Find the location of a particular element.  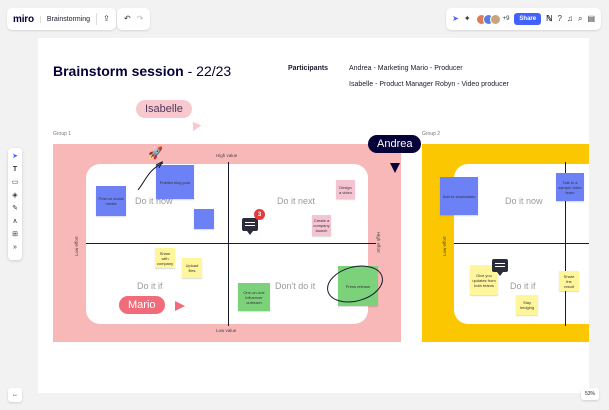

board-name: Brainstorming is located at coordinates (64, 19).